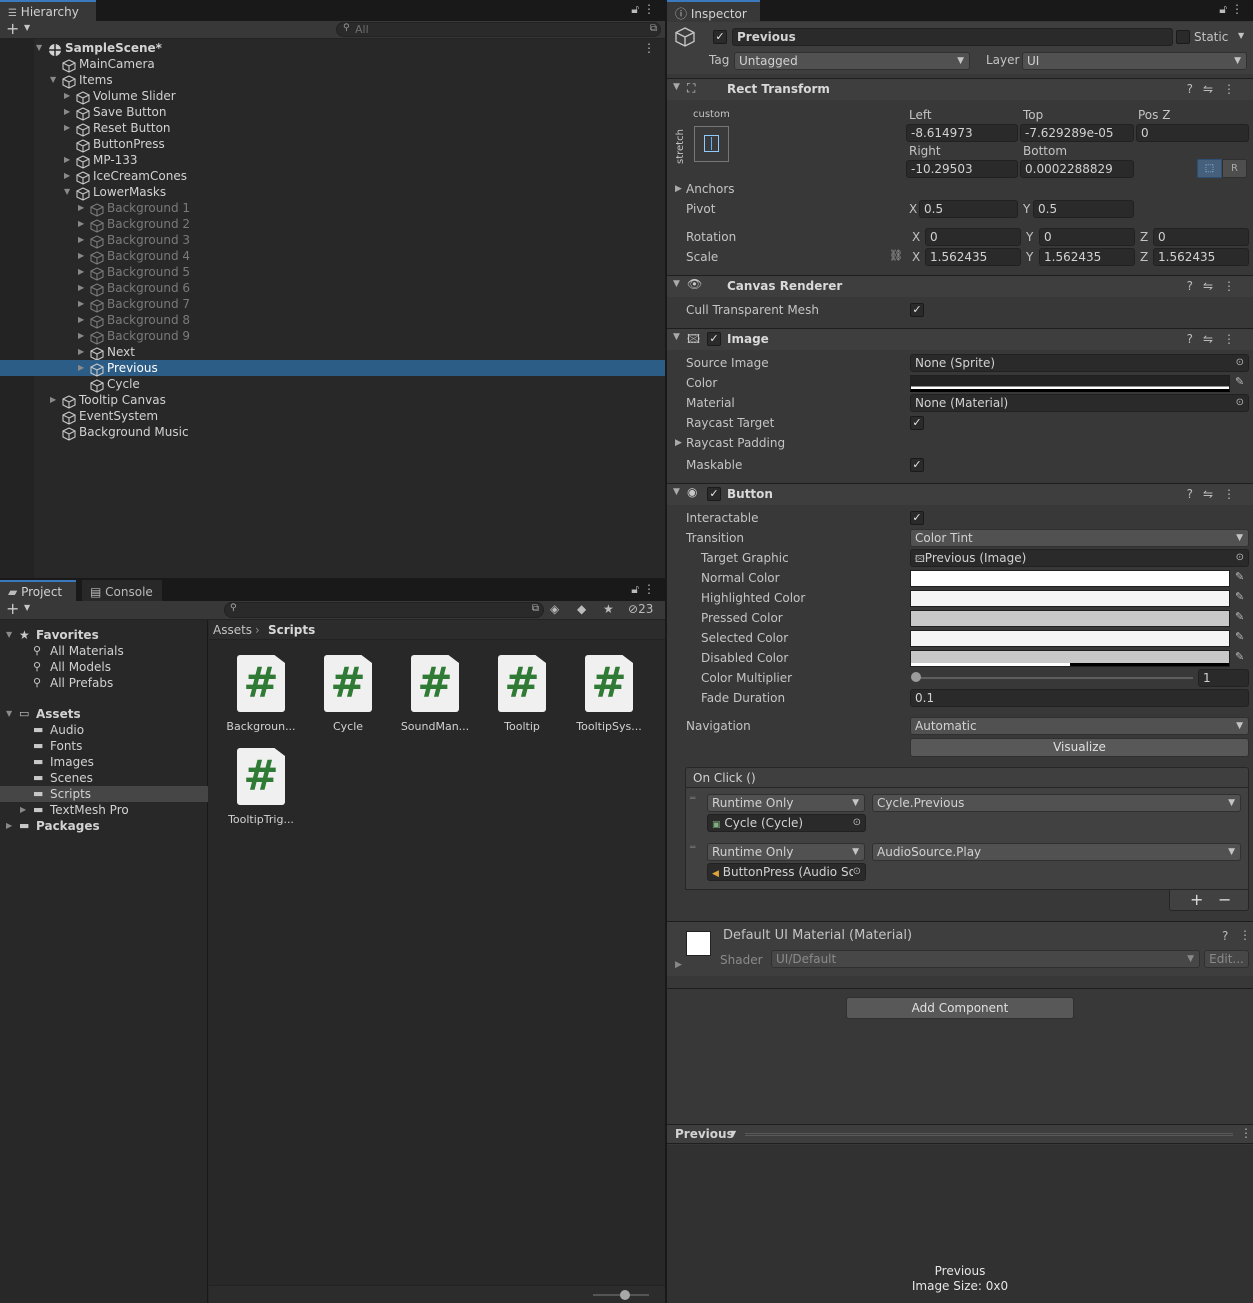 This screenshot has width=1253, height=1303. Describe the element at coordinates (332, 208) in the screenshot. I see `hierarchy-item: ▶ Background 1` at that location.